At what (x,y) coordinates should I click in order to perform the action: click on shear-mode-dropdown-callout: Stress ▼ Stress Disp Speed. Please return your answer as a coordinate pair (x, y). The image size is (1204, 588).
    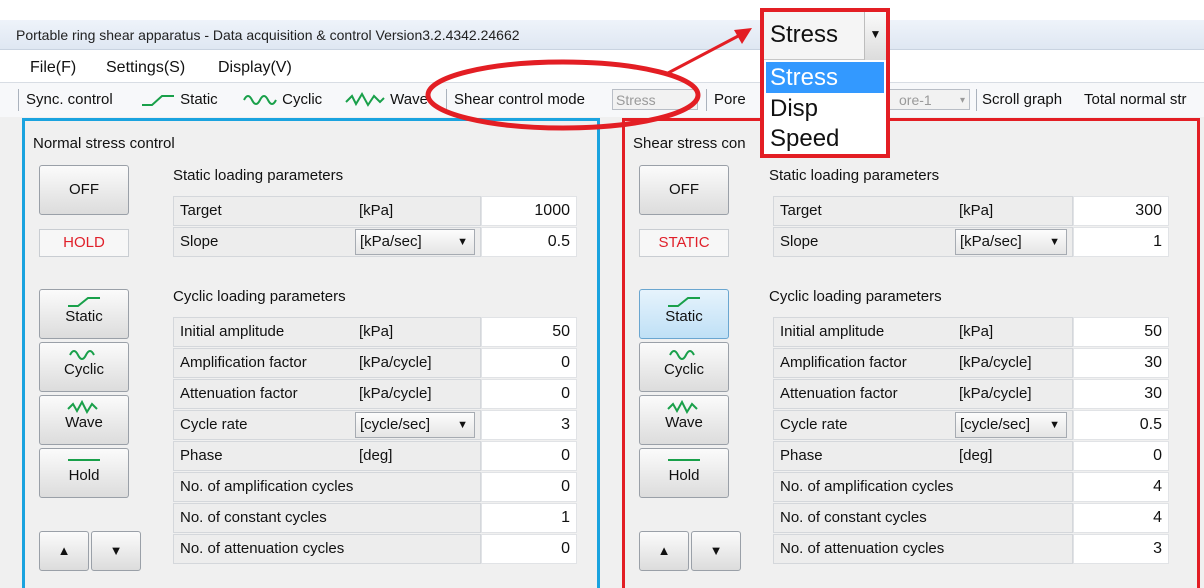
    Looking at the image, I should click on (825, 83).